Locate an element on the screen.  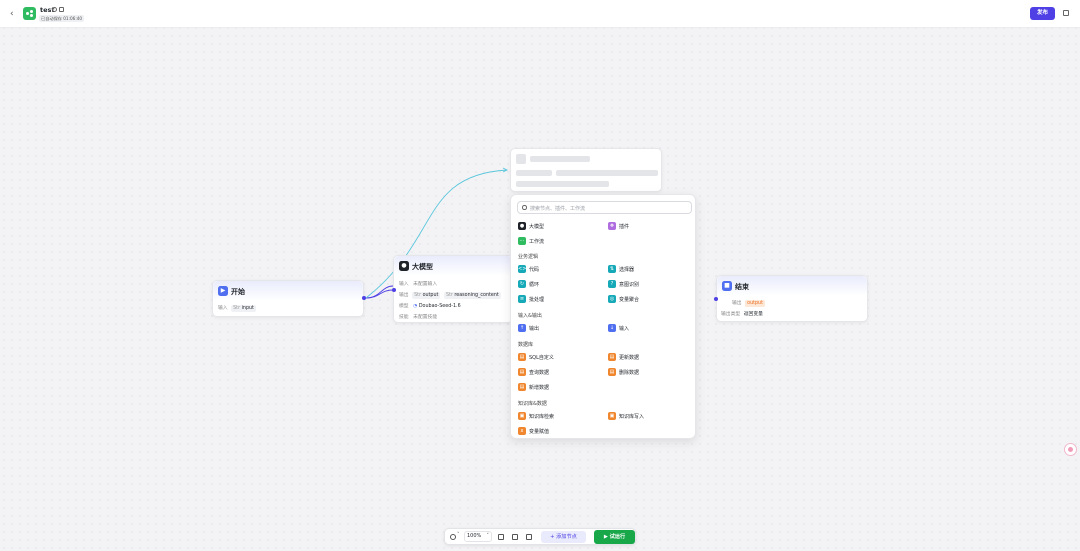
add-node-button: + 添加节点 is located at coordinates (563, 537).